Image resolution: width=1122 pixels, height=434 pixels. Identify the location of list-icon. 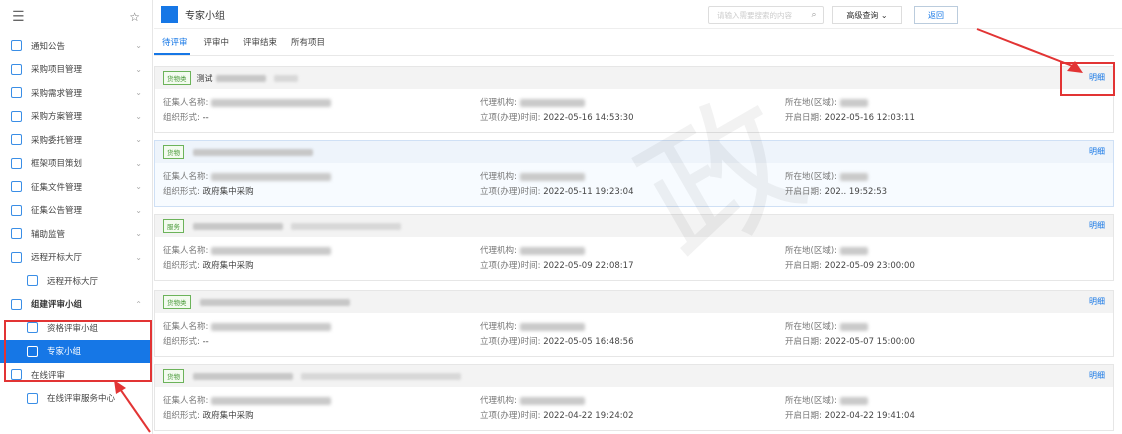
(16, 140).